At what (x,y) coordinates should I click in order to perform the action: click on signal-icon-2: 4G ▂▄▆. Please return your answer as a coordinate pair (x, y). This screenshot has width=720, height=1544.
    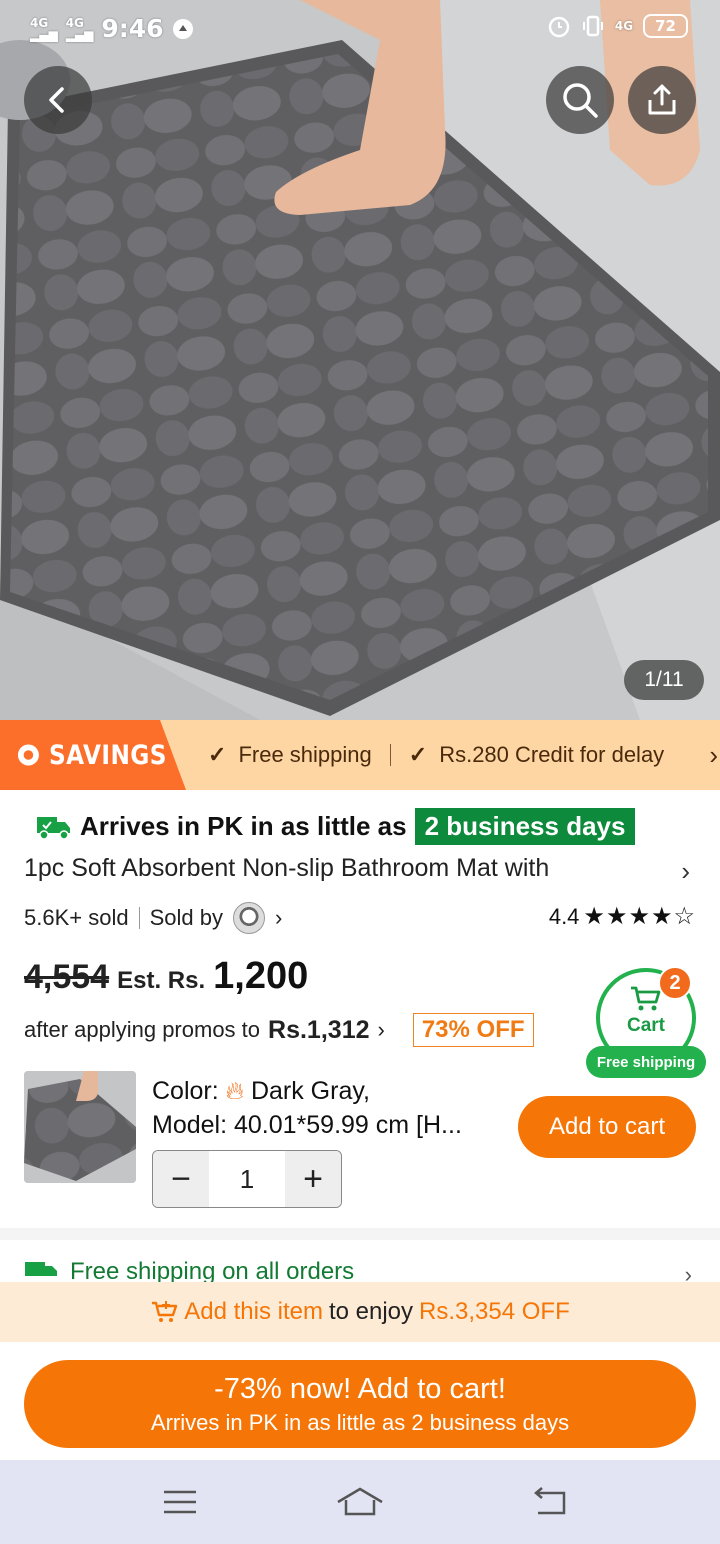
    Looking at the image, I should click on (79, 28).